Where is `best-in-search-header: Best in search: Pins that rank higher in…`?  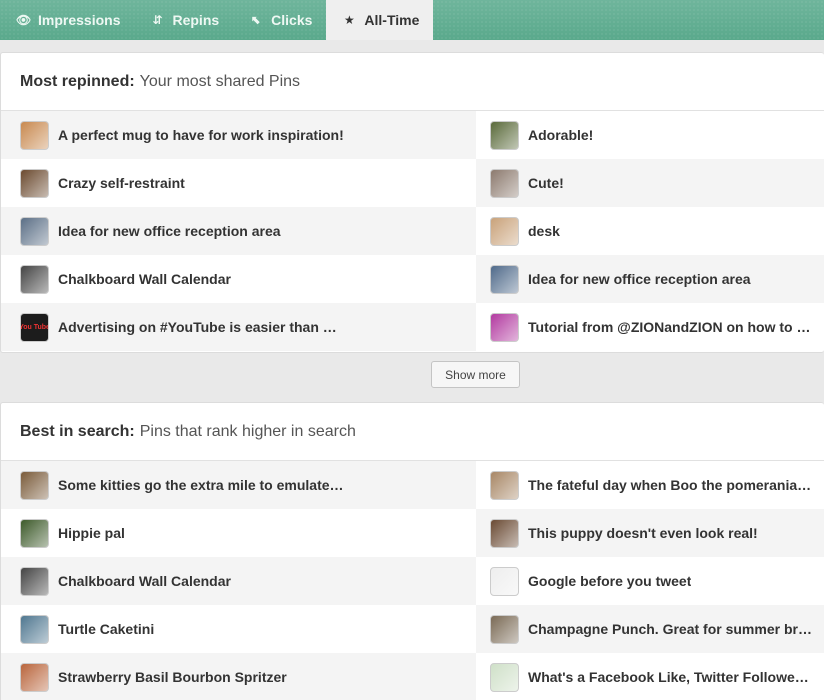 best-in-search-header: Best in search: Pins that rank higher in… is located at coordinates (412, 432).